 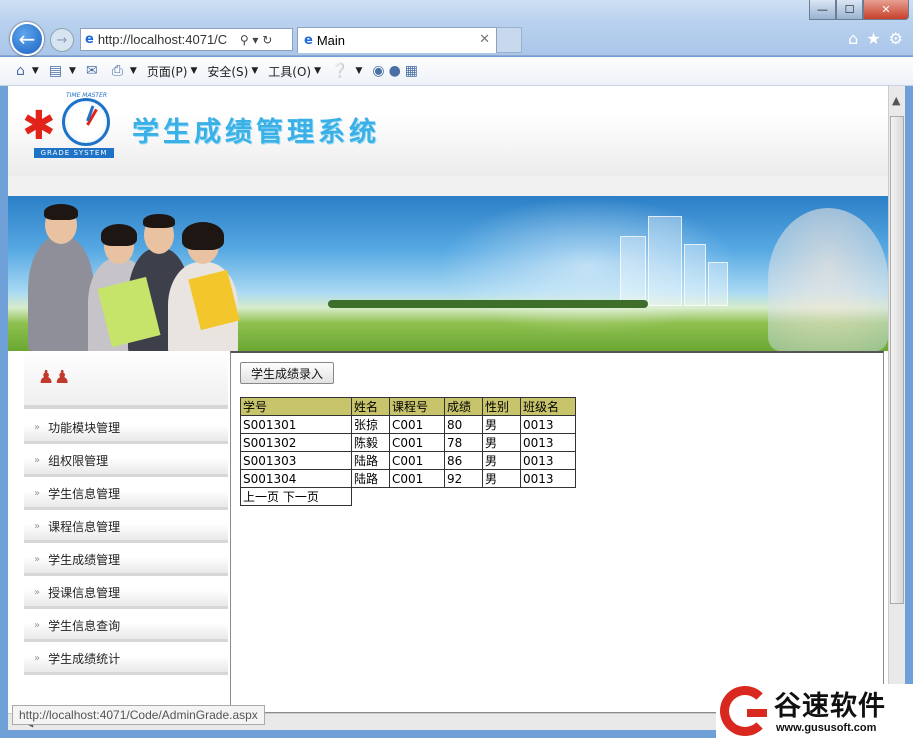 I want to click on cell-score: 80, so click(x=463, y=424).